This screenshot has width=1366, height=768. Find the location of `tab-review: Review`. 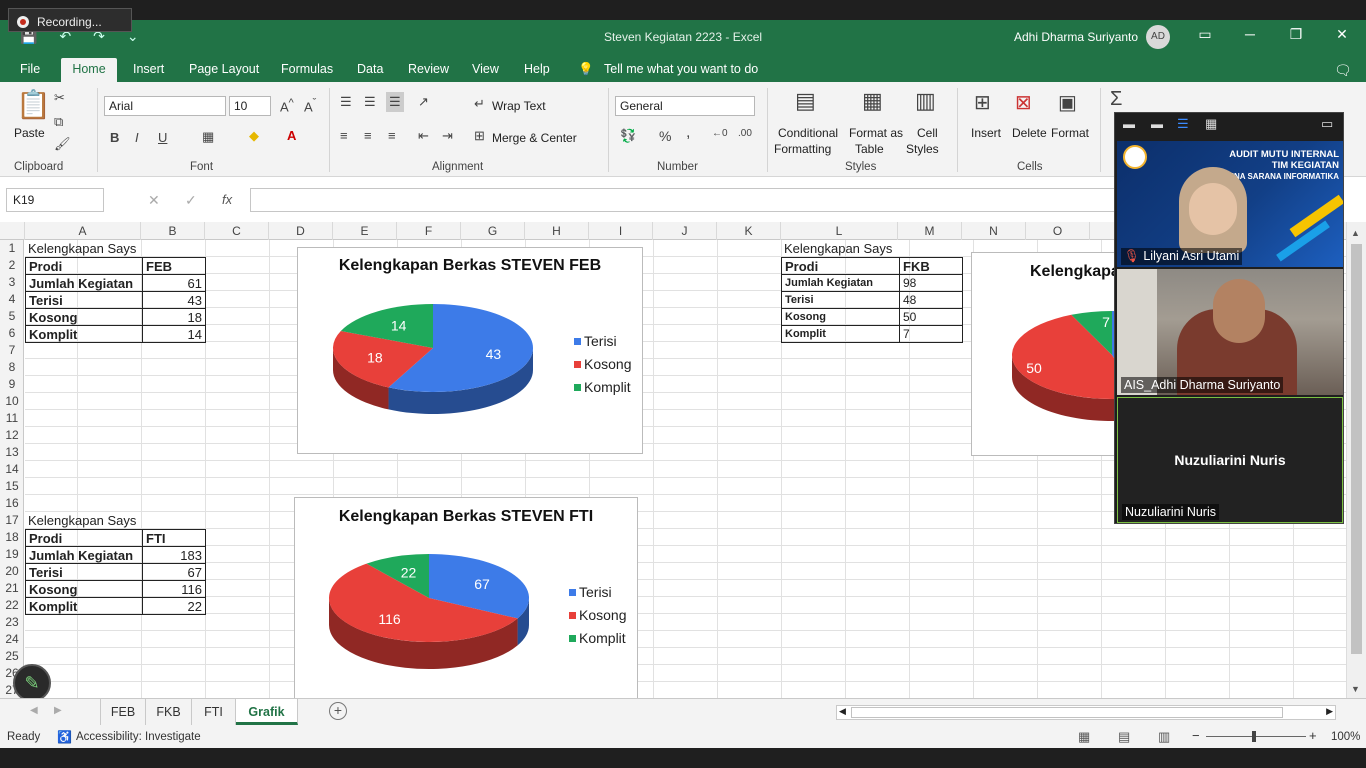

tab-review: Review is located at coordinates (428, 69).